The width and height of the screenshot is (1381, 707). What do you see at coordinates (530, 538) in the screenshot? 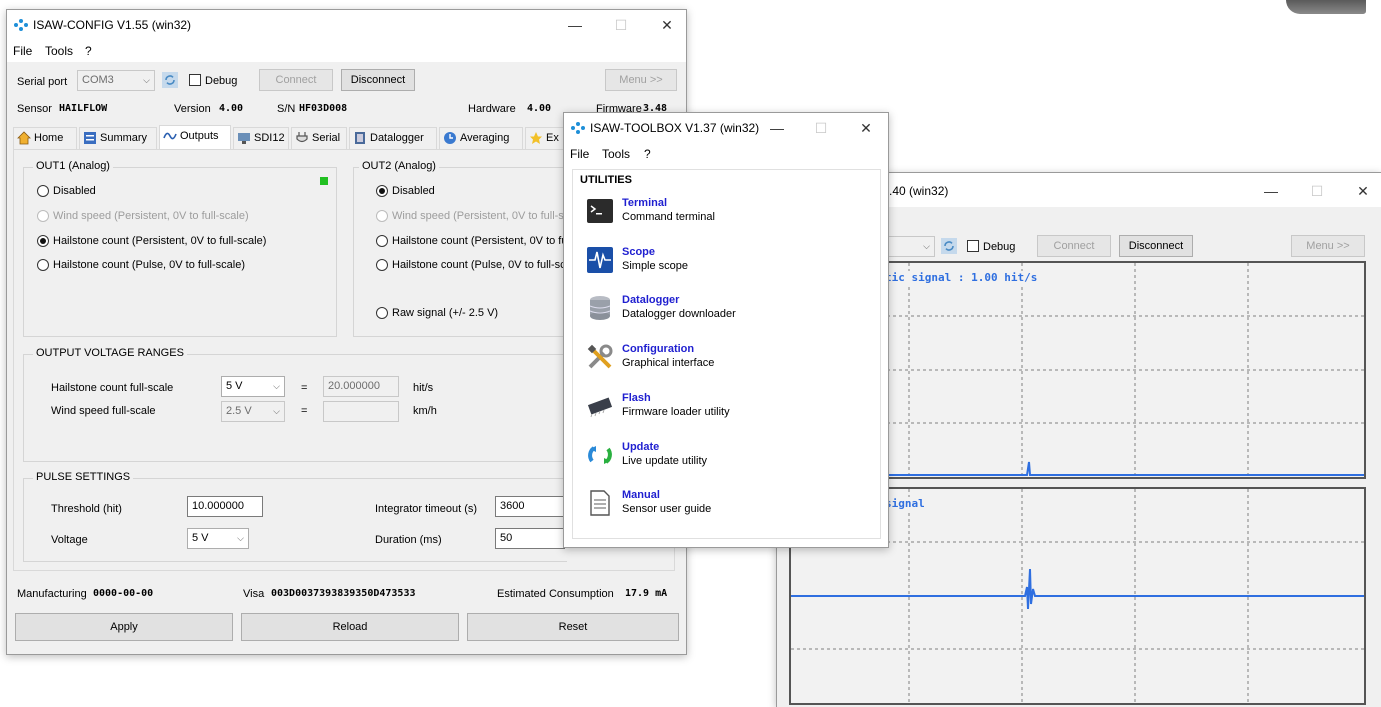
I see `duration-field: 50` at bounding box center [530, 538].